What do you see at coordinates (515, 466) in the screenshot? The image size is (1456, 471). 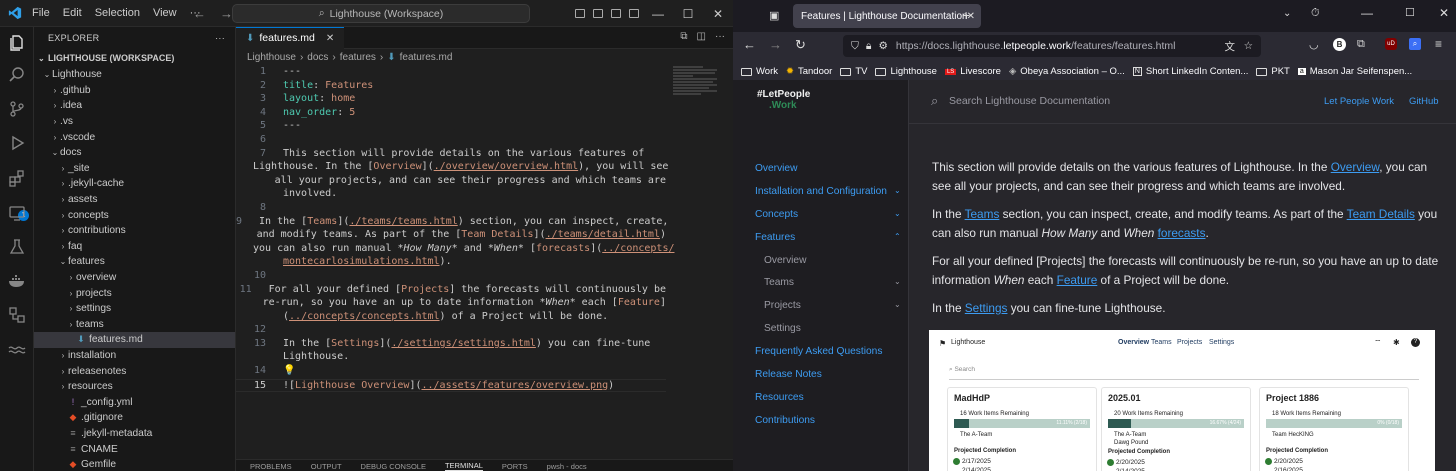 I see `panel-tab-ports: PORTS` at bounding box center [515, 466].